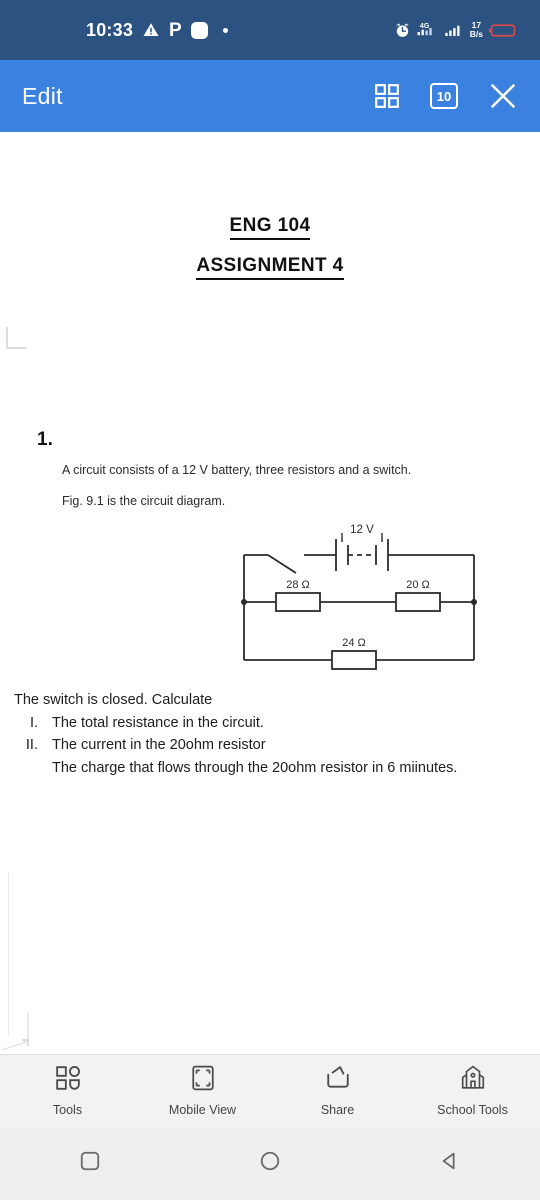  What do you see at coordinates (15, 1031) in the screenshot?
I see `page-curl-icon` at bounding box center [15, 1031].